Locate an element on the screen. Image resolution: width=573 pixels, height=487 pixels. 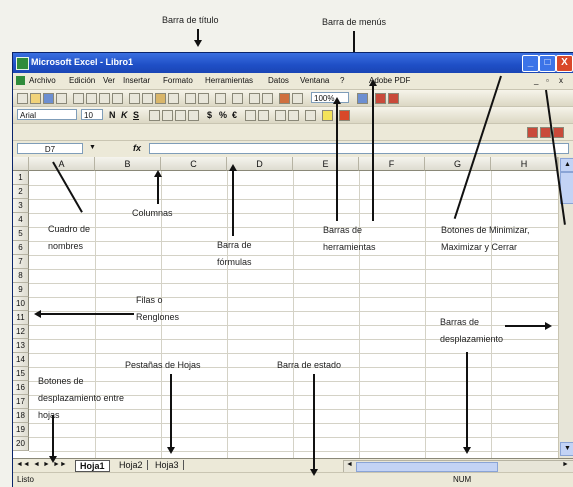
menu-herramientas: Herramientas is located at coordinates (229, 80).